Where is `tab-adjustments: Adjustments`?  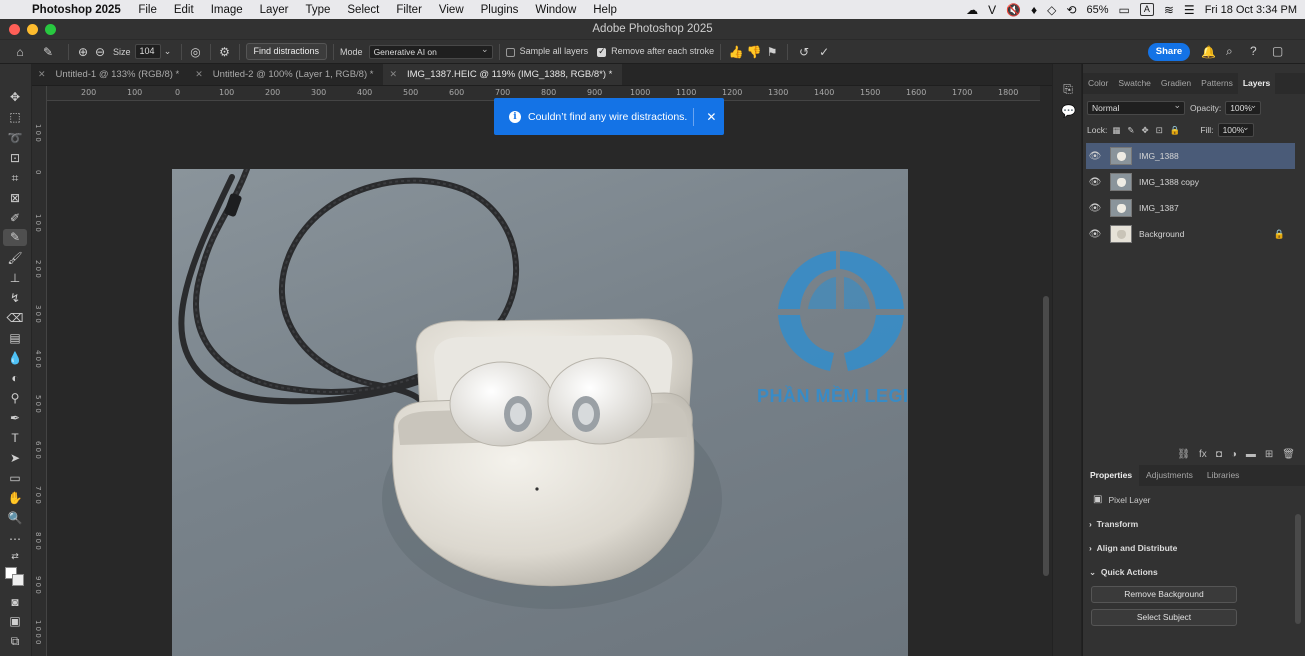
tab-adjustments: Adjustments is located at coordinates (1169, 475).